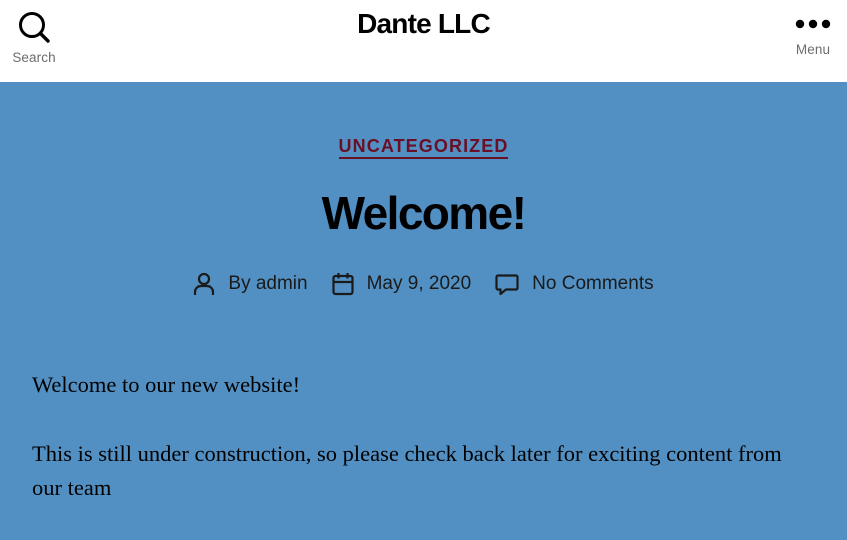 This screenshot has height=540, width=847. I want to click on content-paragraph: Welcome to our new website!, so click(166, 384).